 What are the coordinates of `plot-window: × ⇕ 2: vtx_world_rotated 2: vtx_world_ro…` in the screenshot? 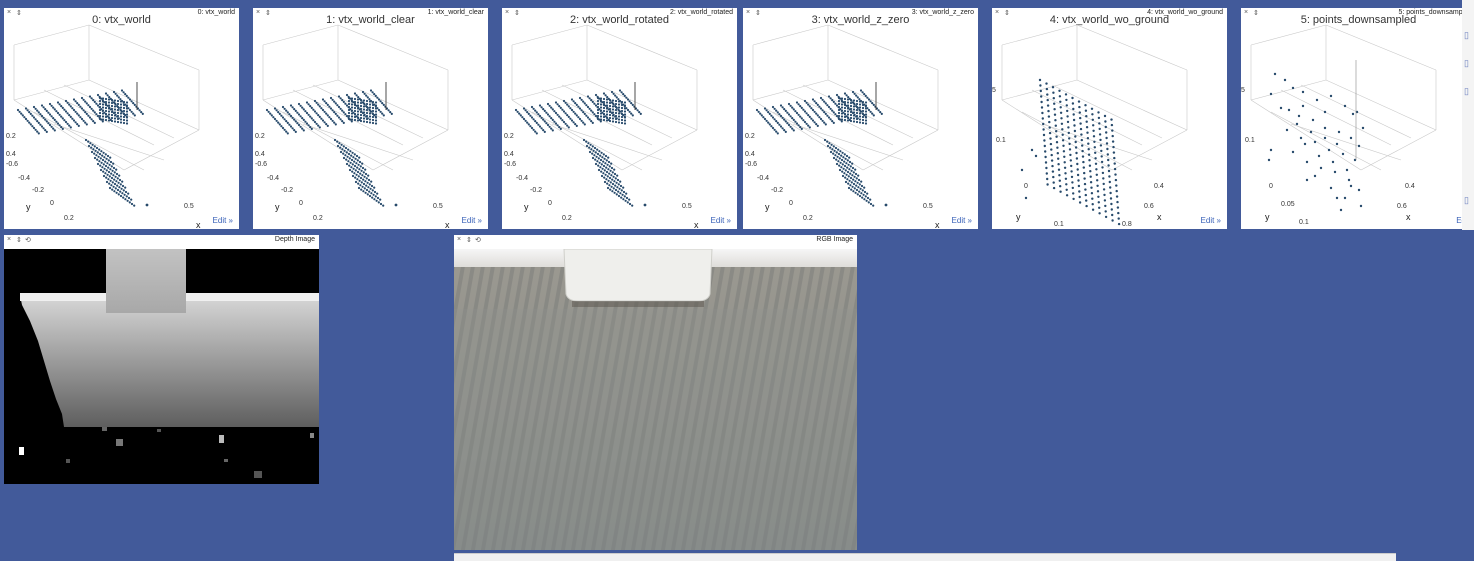 It's located at (619, 118).